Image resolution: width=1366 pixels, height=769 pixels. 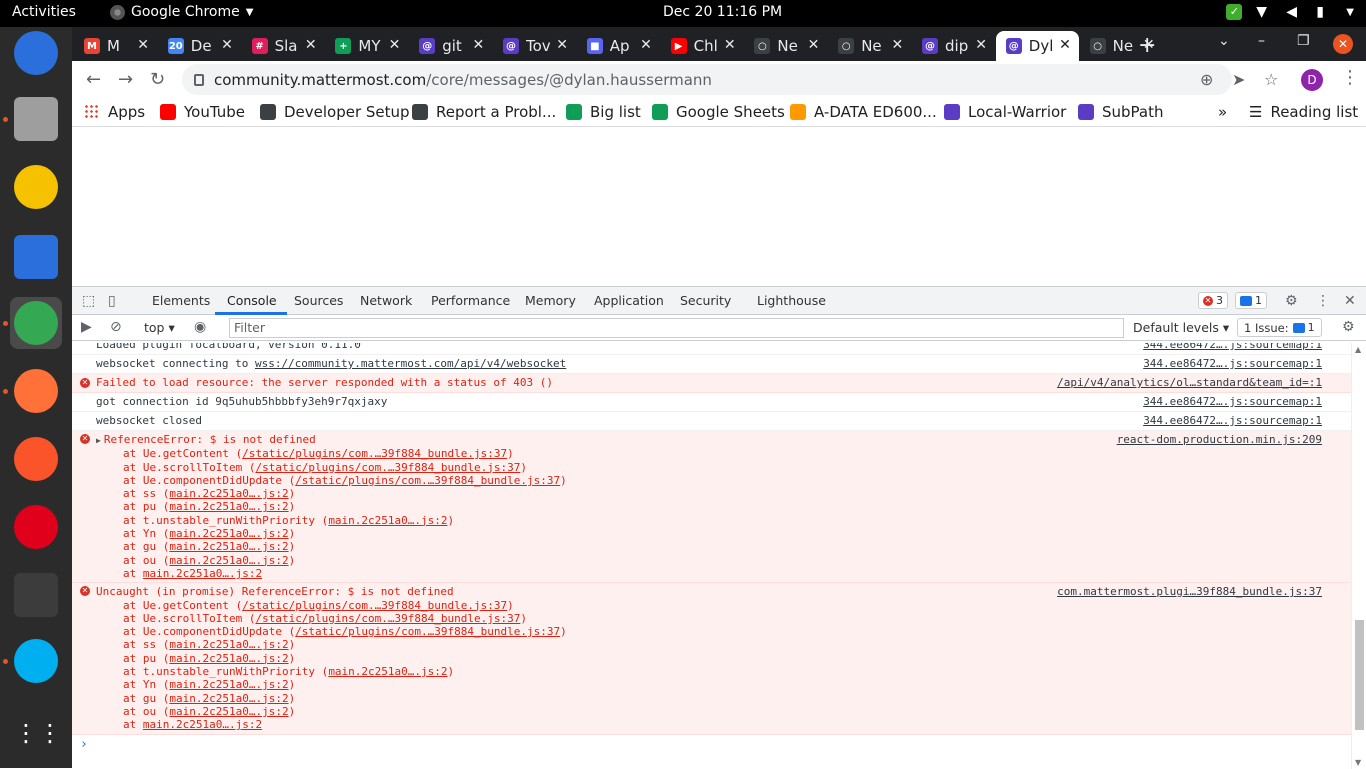 What do you see at coordinates (711, 746) in the screenshot?
I see `console-prompt: ›` at bounding box center [711, 746].